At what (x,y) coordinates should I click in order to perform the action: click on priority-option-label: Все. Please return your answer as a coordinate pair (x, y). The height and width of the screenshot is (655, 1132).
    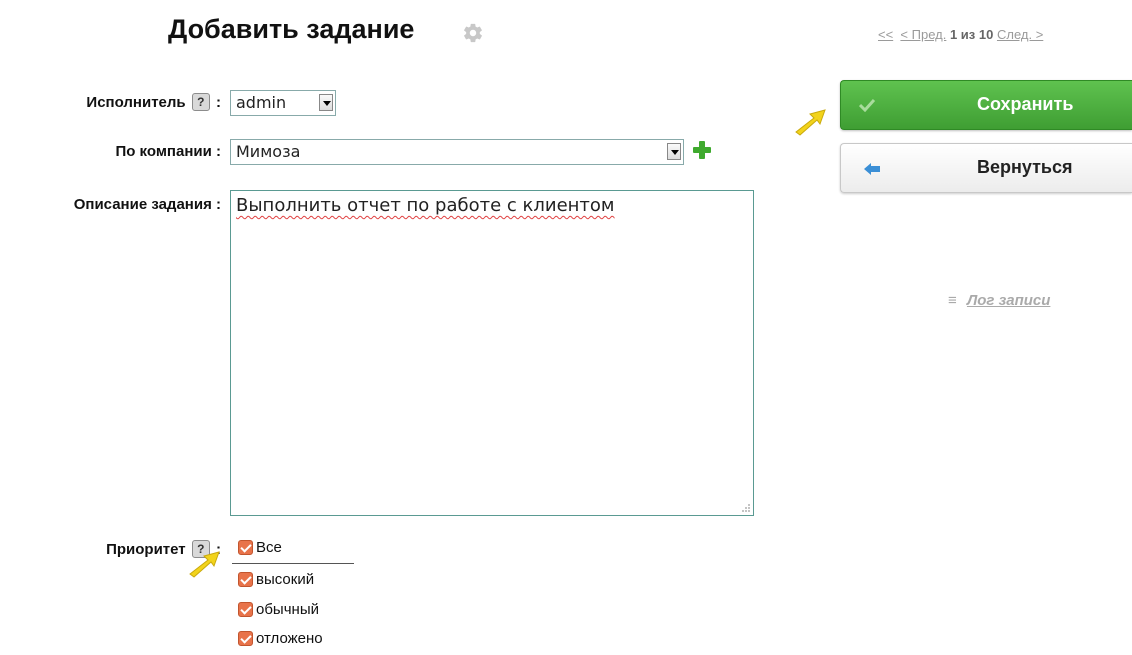
    Looking at the image, I should click on (269, 547).